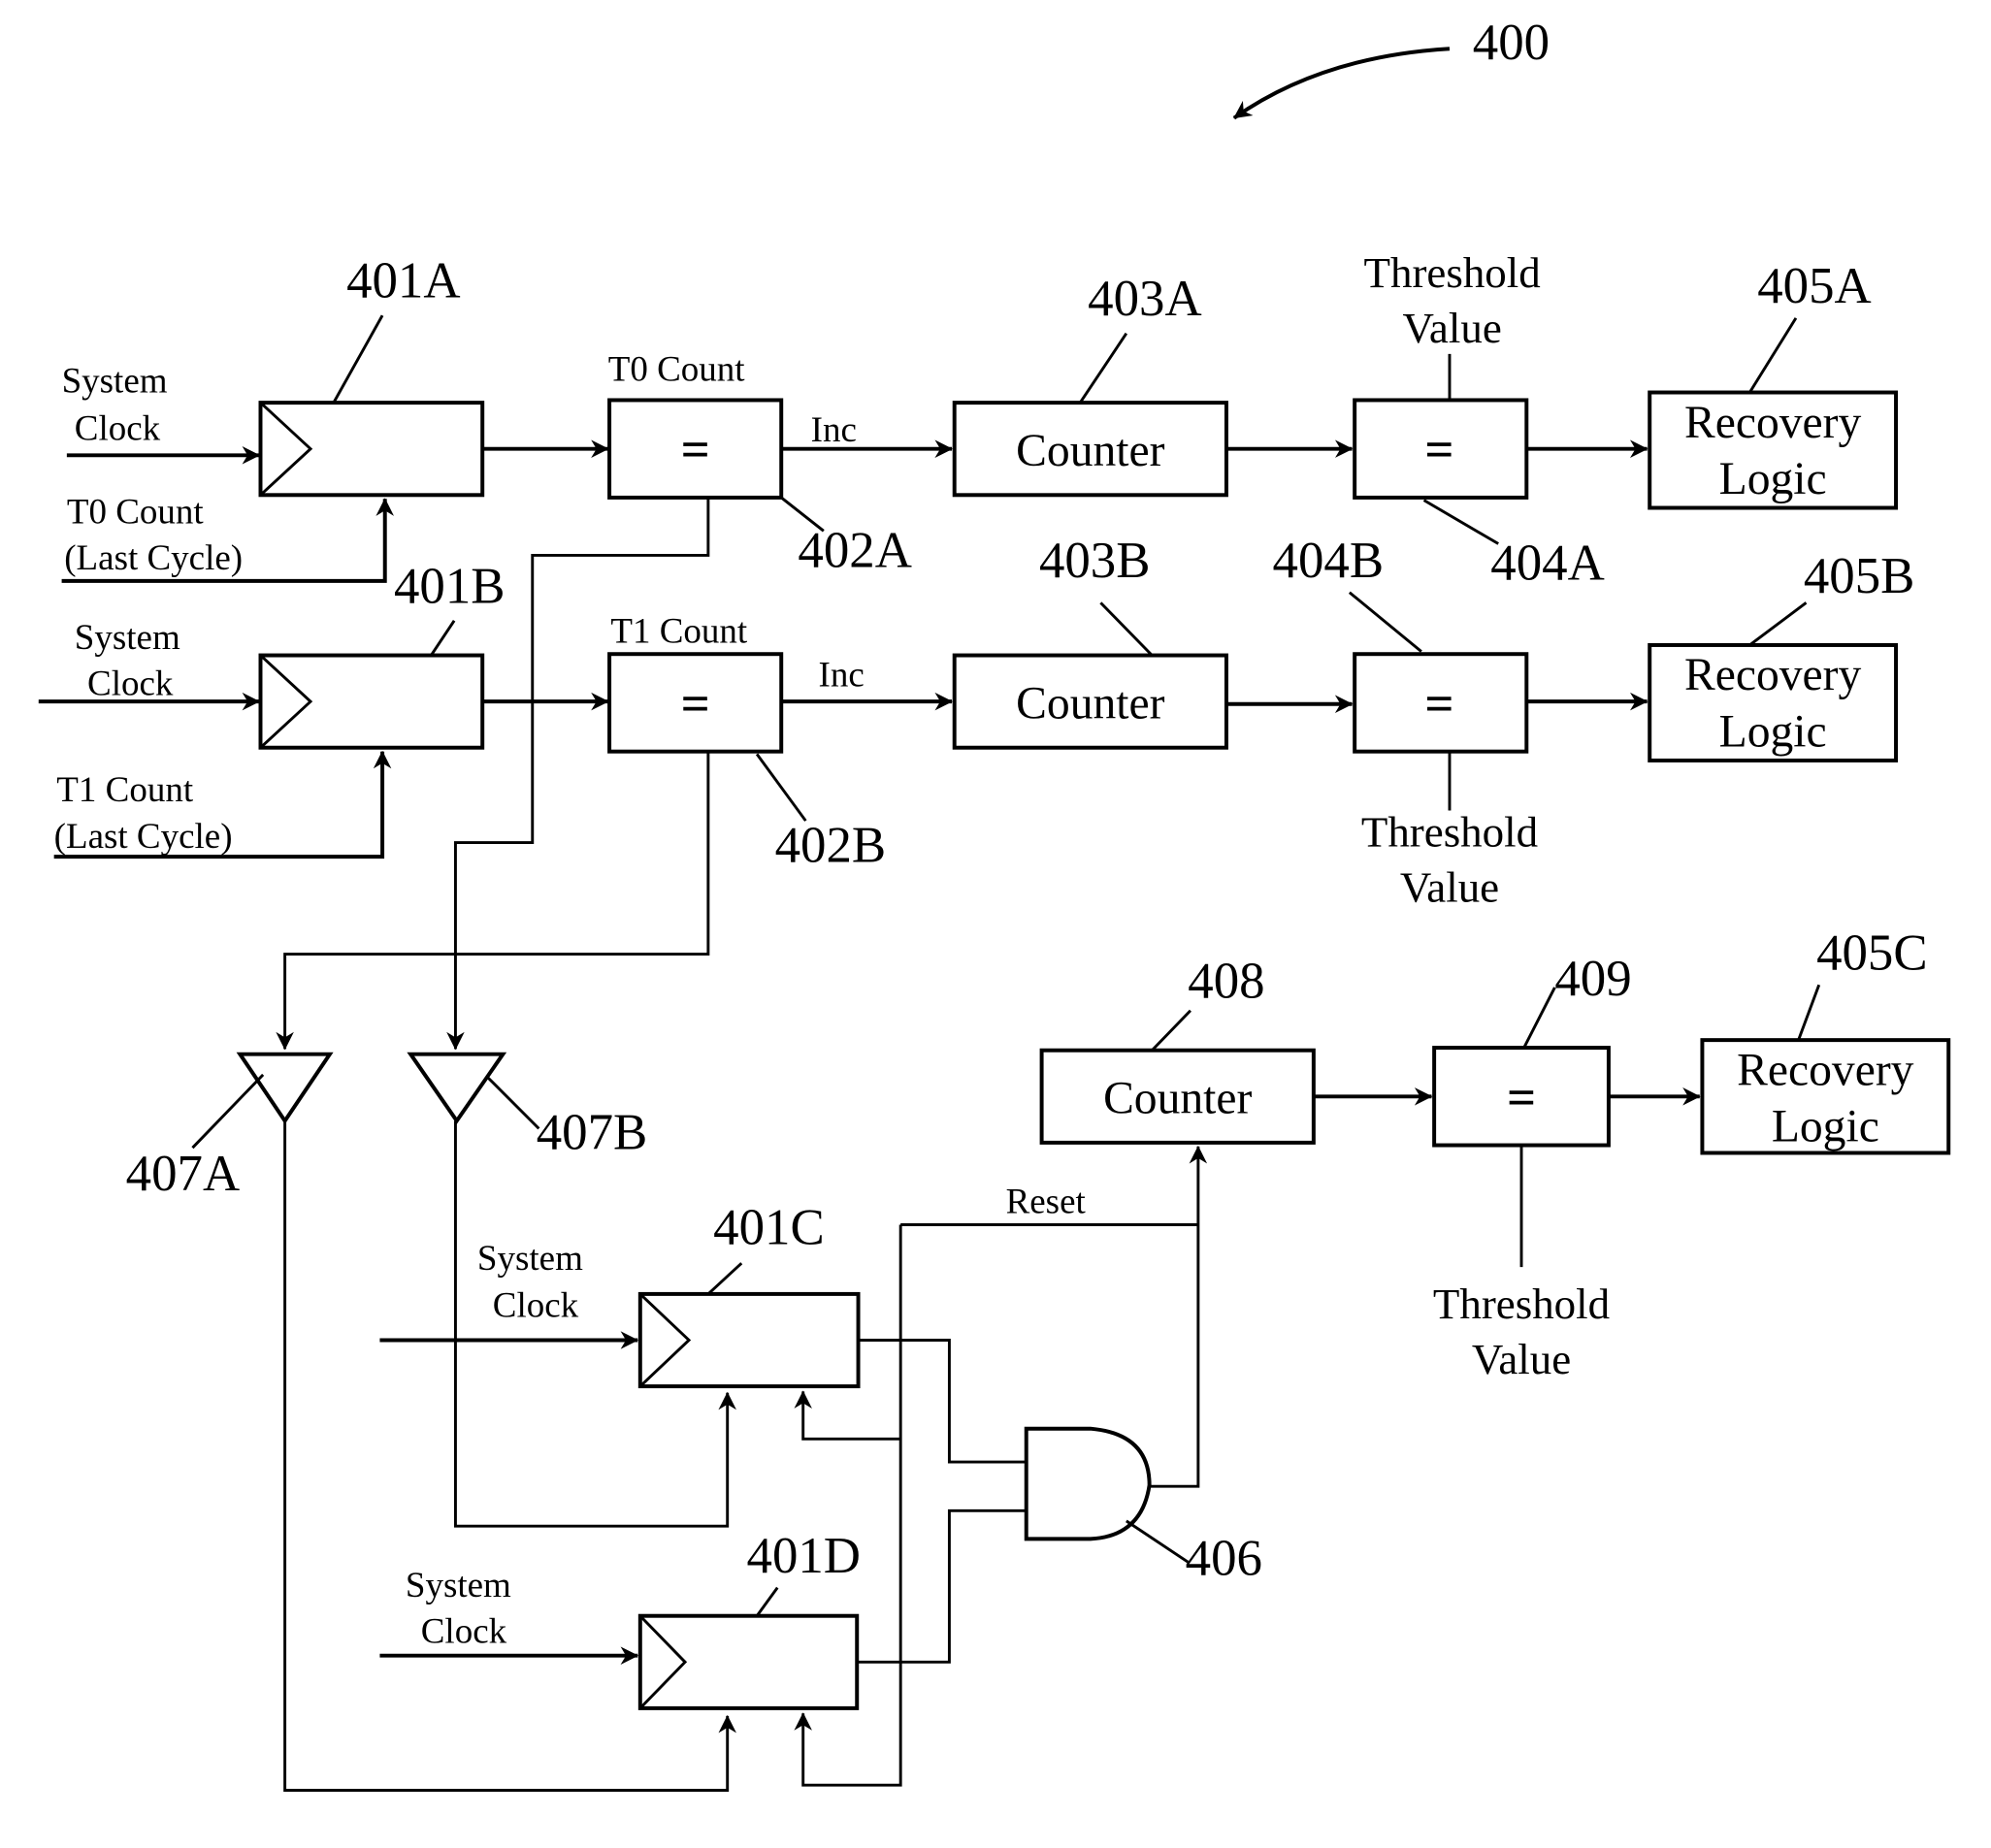 This screenshot has height=1848, width=1991. Describe the element at coordinates (620, 1294) in the screenshot. I see `flipflop-c-group: System Clock 401C` at that location.